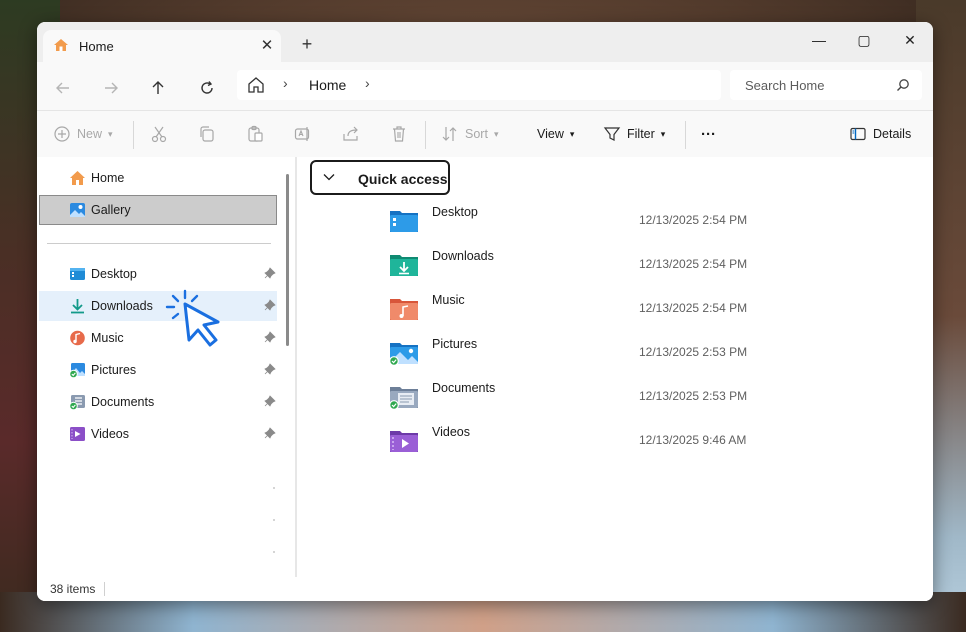 This screenshot has height=632, width=966. I want to click on refresh-button, so click(207, 88).